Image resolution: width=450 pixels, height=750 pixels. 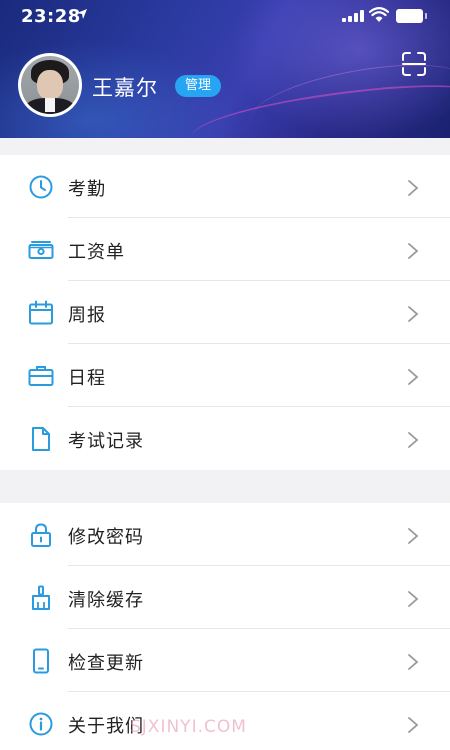 I want to click on wifi-icon, so click(x=379, y=14).